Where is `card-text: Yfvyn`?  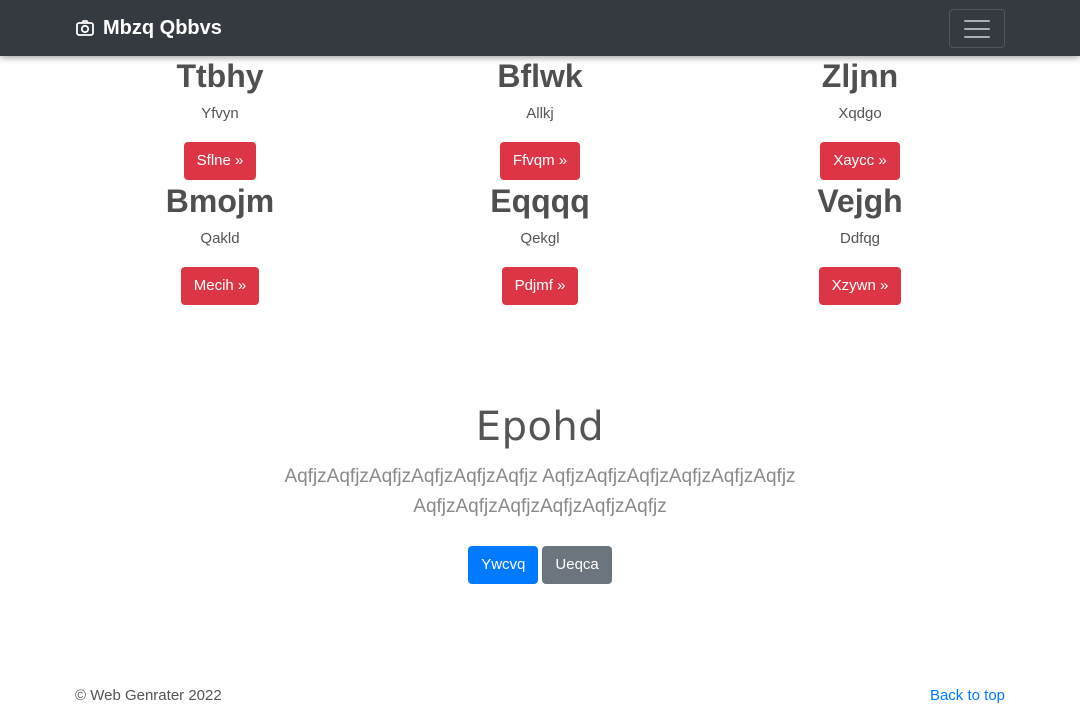 card-text: Yfvyn is located at coordinates (220, 113).